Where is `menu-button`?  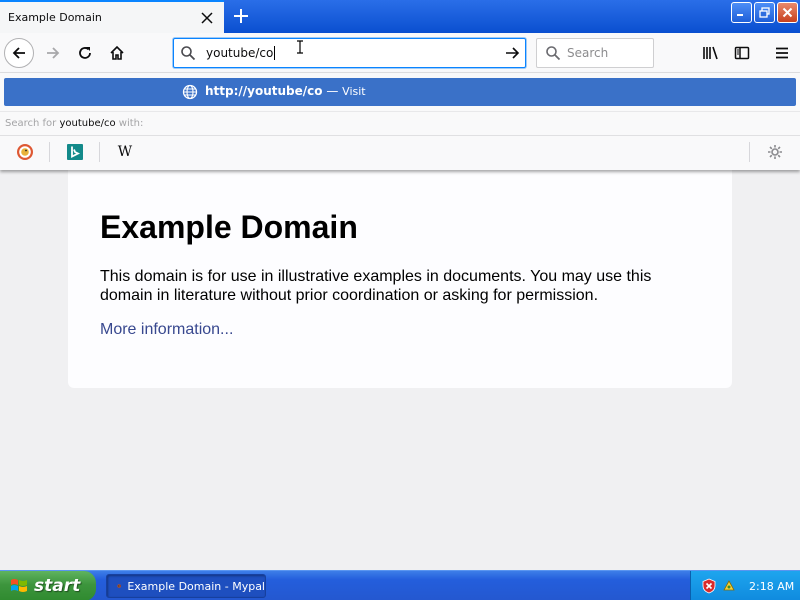
menu-button is located at coordinates (782, 53).